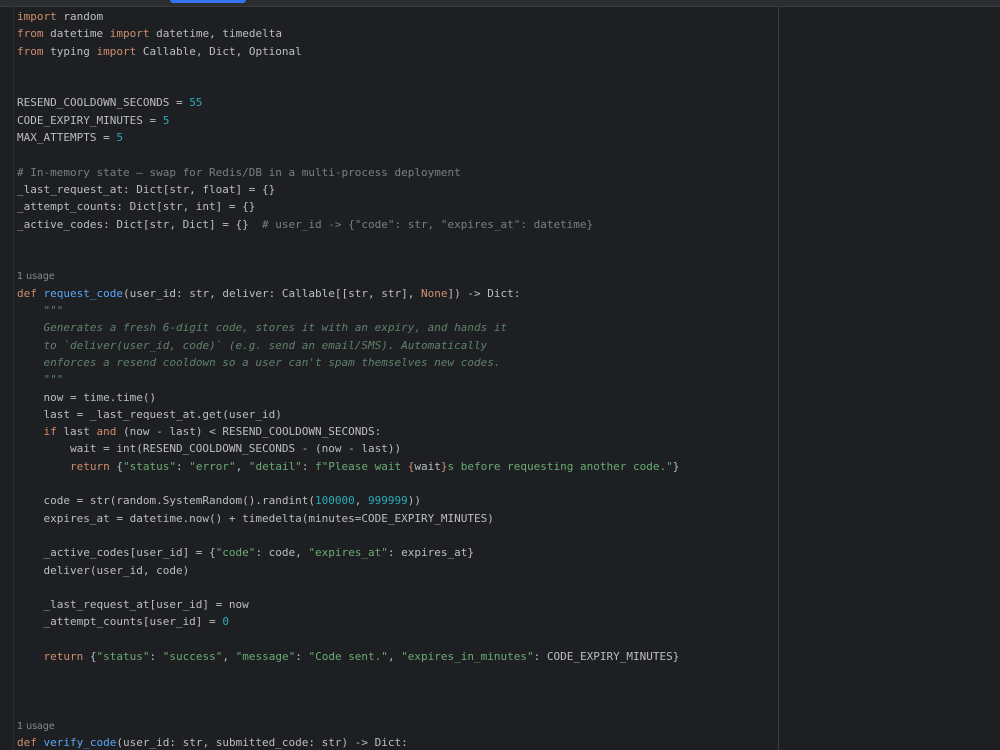 The width and height of the screenshot is (1000, 750). What do you see at coordinates (235, 553) in the screenshot?
I see `code-token: "code"` at bounding box center [235, 553].